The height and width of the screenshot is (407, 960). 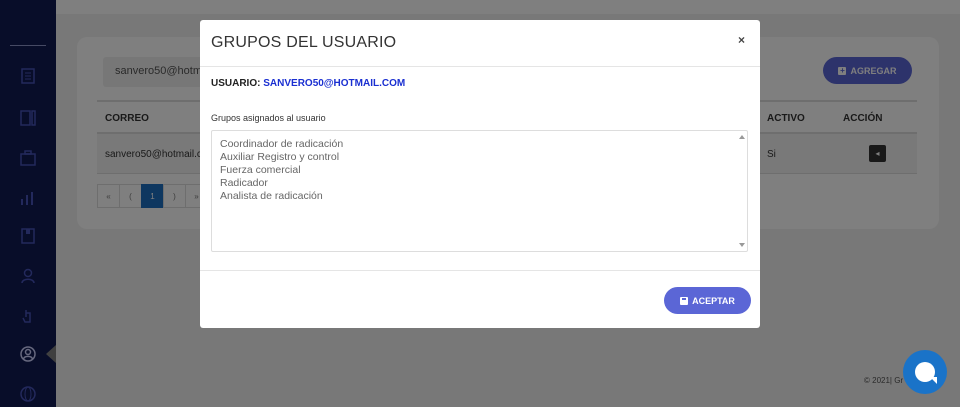 What do you see at coordinates (742, 137) in the screenshot?
I see `scroll-up-arrow` at bounding box center [742, 137].